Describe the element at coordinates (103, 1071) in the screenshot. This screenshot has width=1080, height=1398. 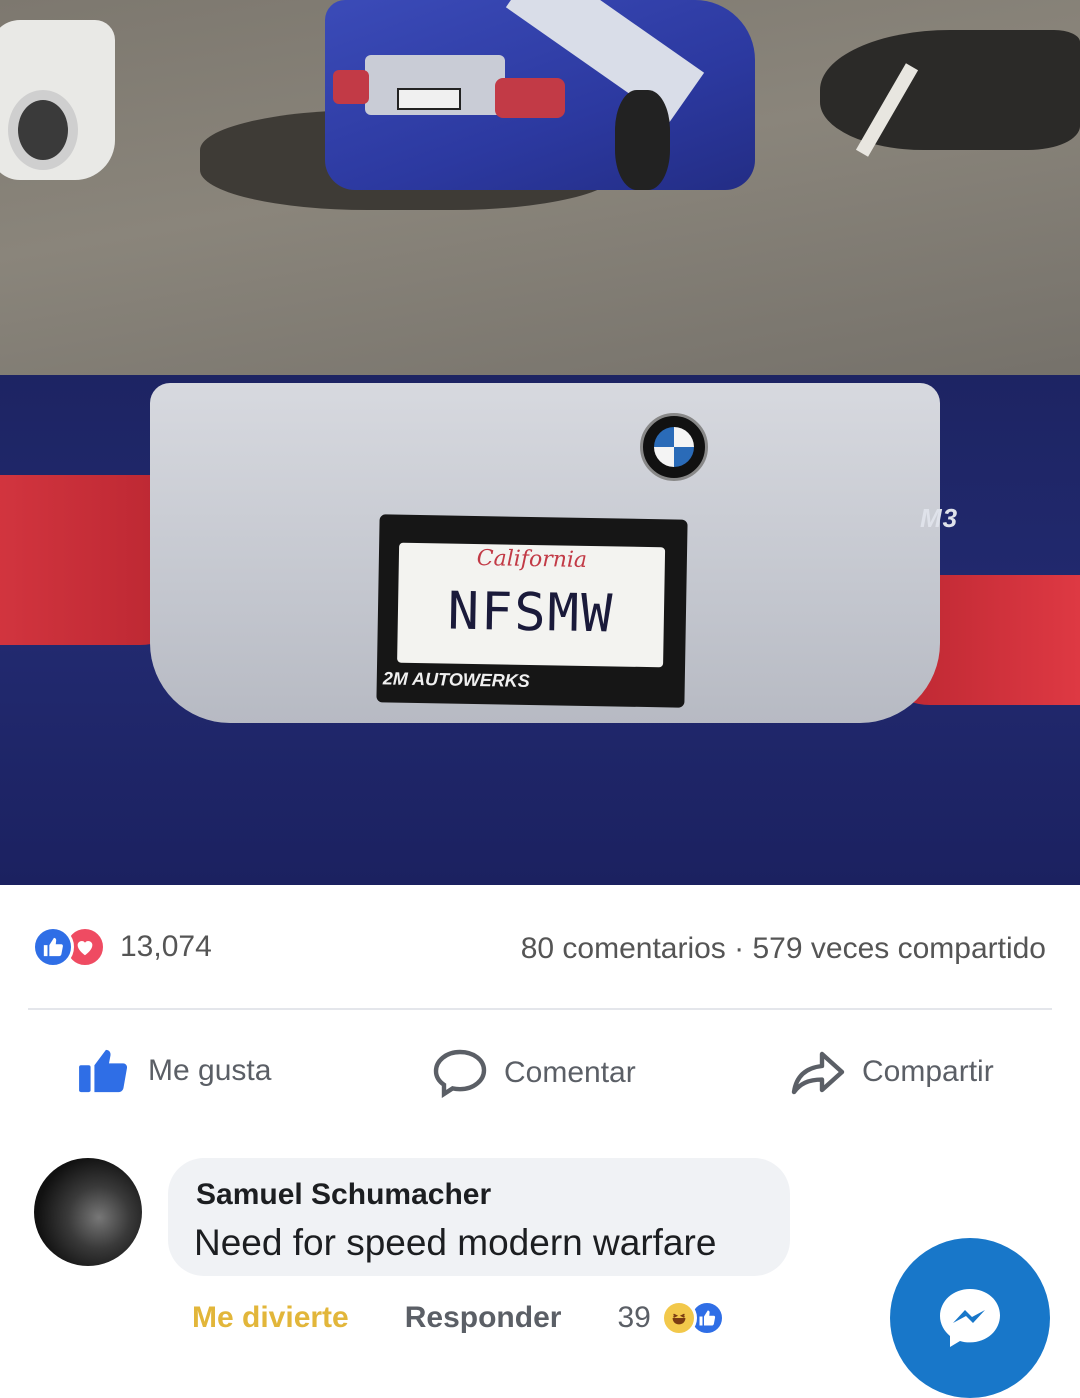
I see `thumbs-up-icon` at that location.